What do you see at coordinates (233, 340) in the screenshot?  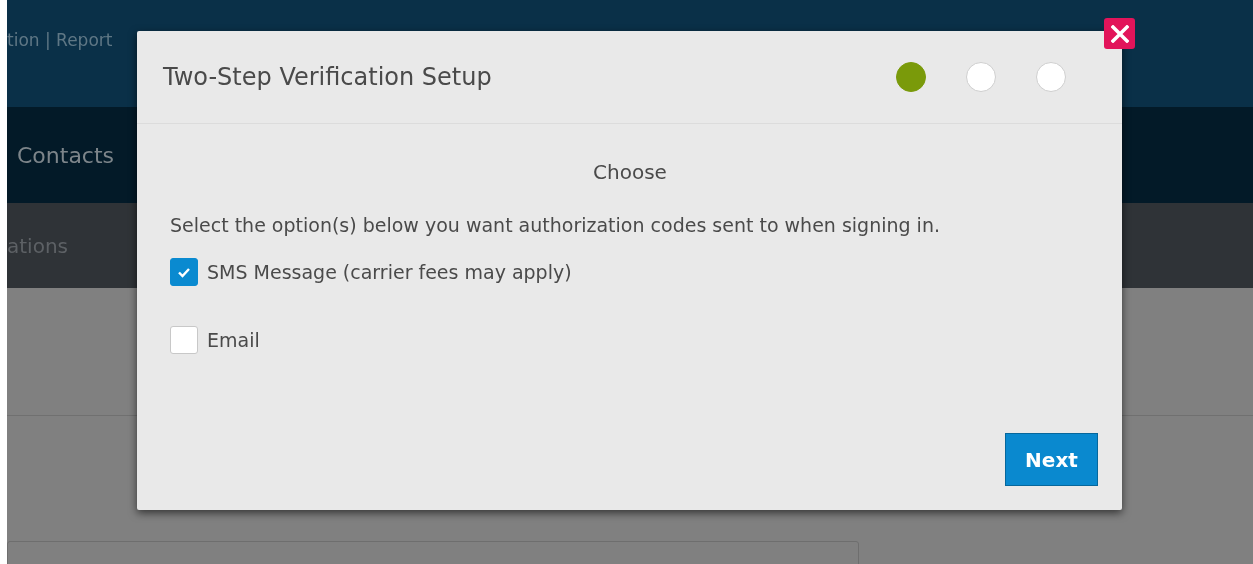 I see `option-label: Email` at bounding box center [233, 340].